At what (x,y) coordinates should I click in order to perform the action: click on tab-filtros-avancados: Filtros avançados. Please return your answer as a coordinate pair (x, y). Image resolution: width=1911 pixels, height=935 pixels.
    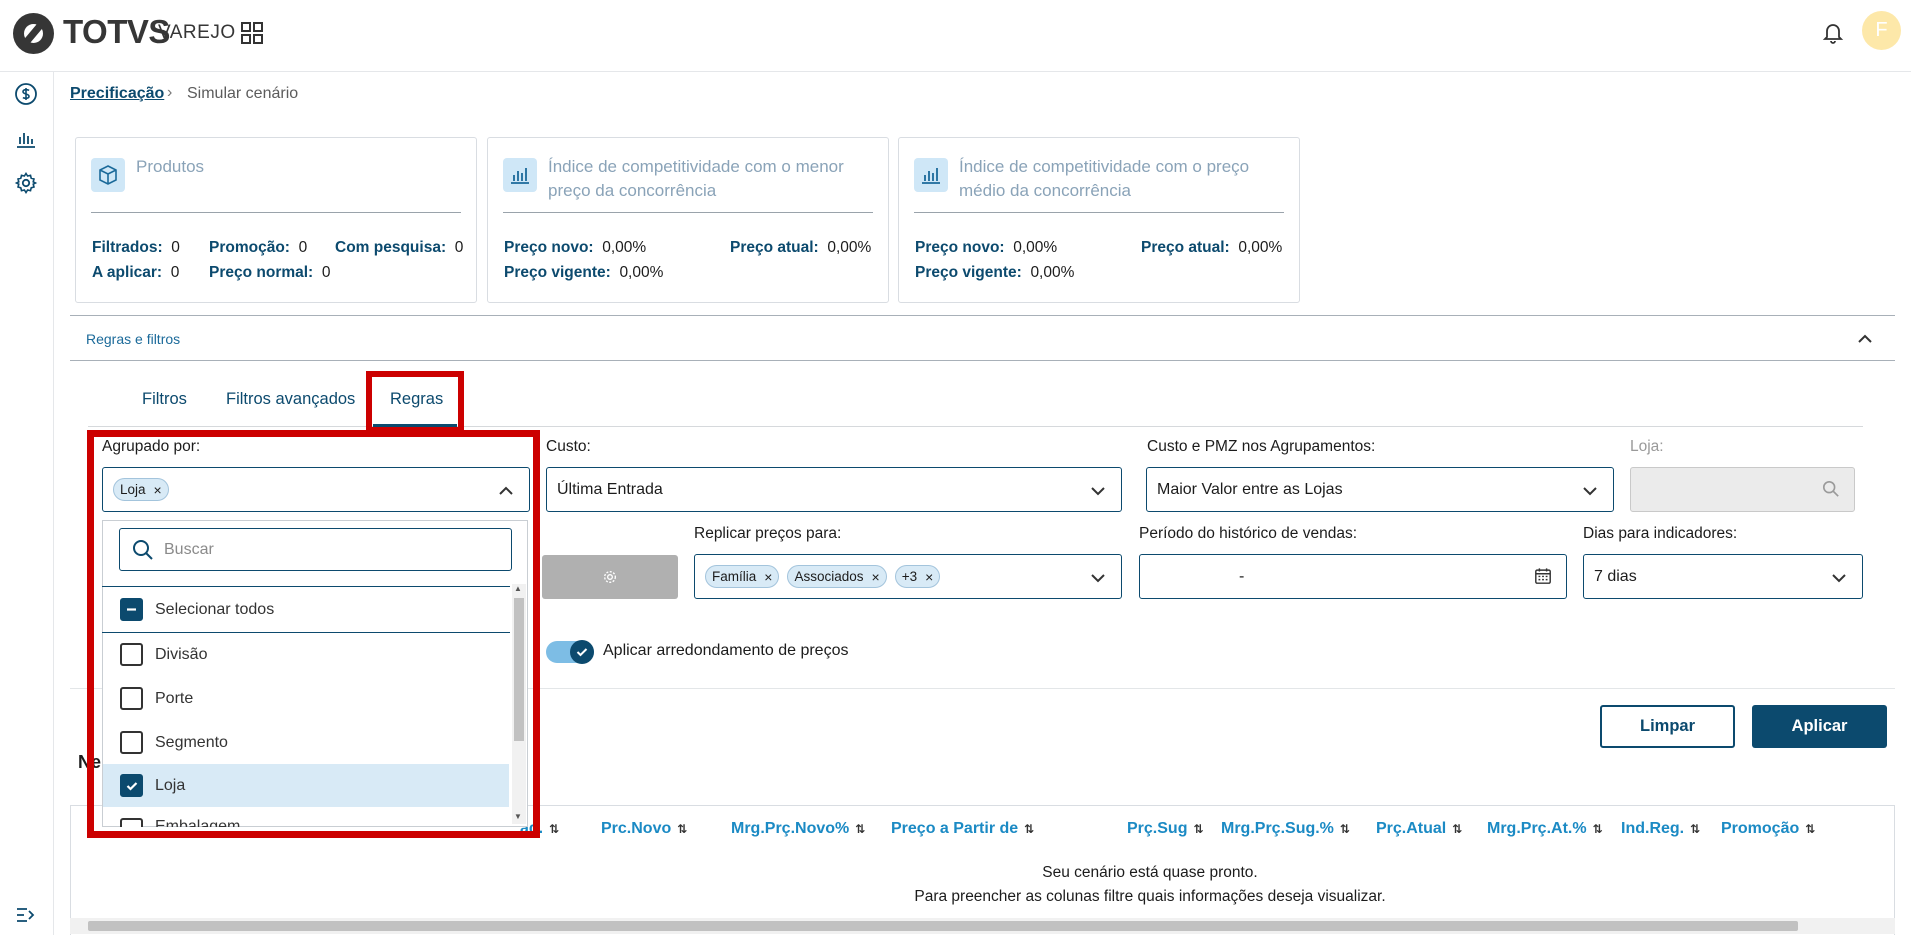
    Looking at the image, I should click on (290, 399).